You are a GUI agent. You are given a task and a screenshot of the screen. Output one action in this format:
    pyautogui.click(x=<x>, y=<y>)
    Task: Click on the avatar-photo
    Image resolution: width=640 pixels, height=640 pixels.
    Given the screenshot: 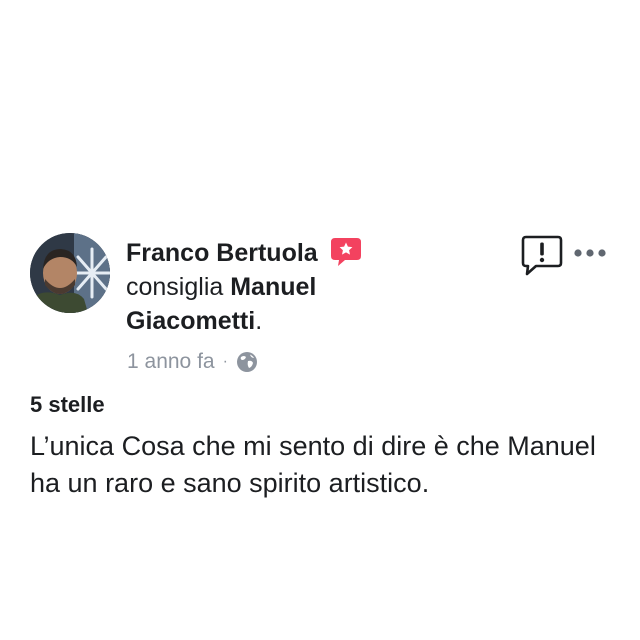 What is the action you would take?
    pyautogui.click(x=70, y=273)
    